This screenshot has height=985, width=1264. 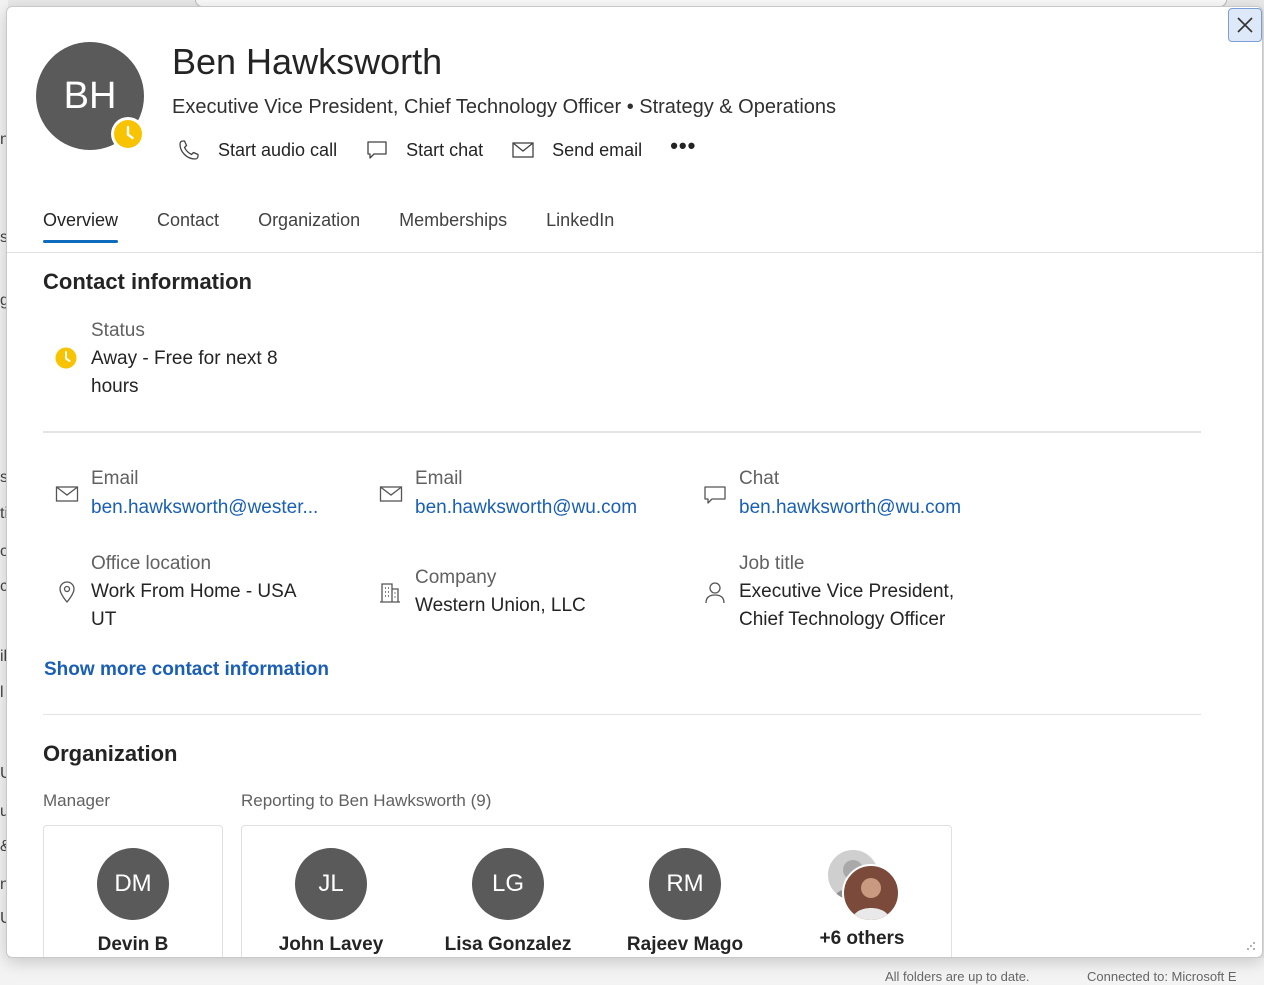 What do you see at coordinates (110, 753) in the screenshot?
I see `organization-section-title: Organization` at bounding box center [110, 753].